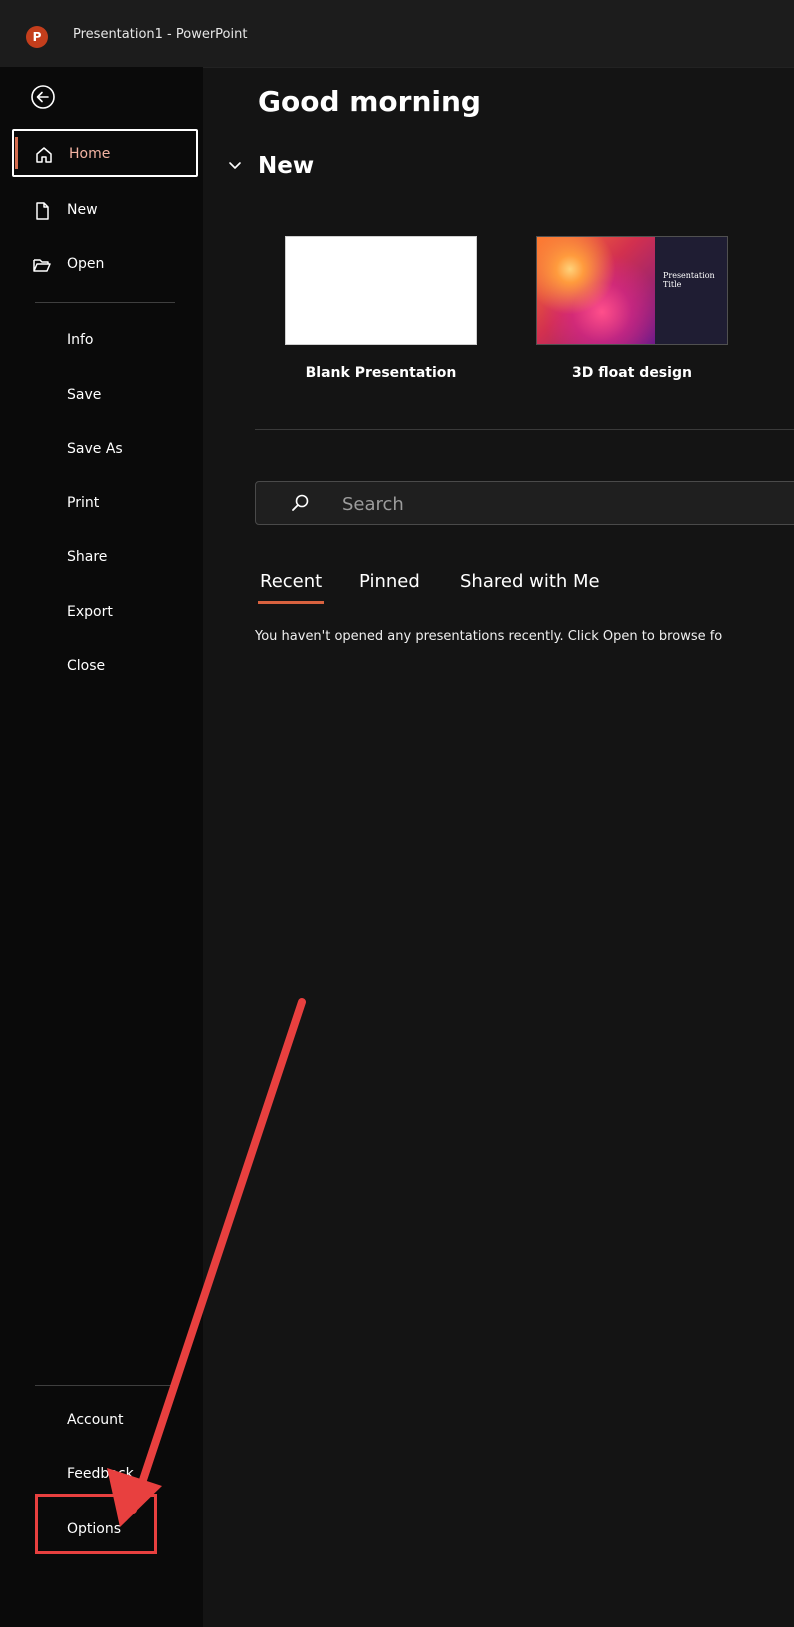 This screenshot has width=794, height=1627. I want to click on search-icon, so click(300, 503).